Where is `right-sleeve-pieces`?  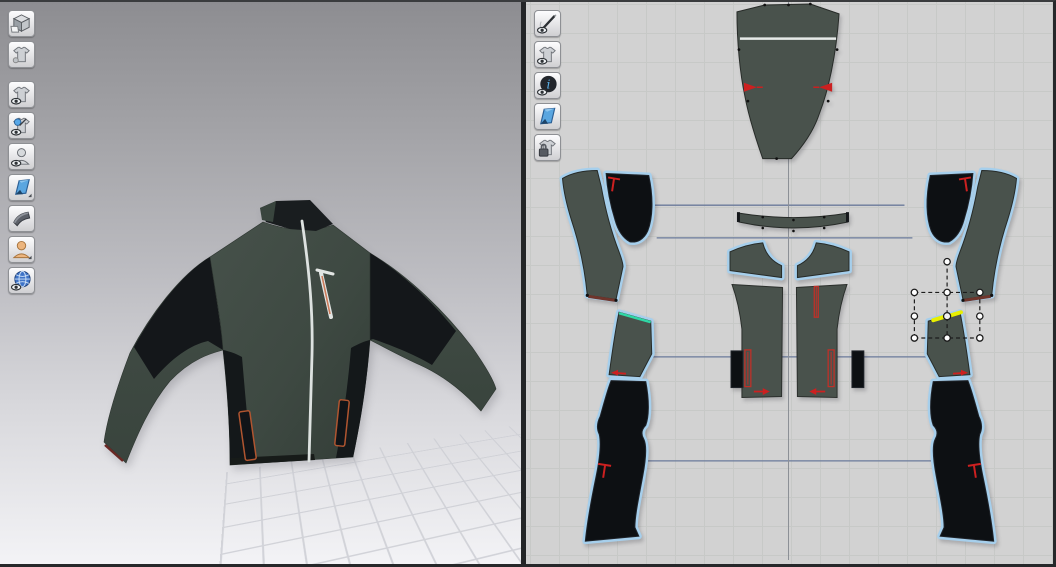
right-sleeve-pieces is located at coordinates (971, 356).